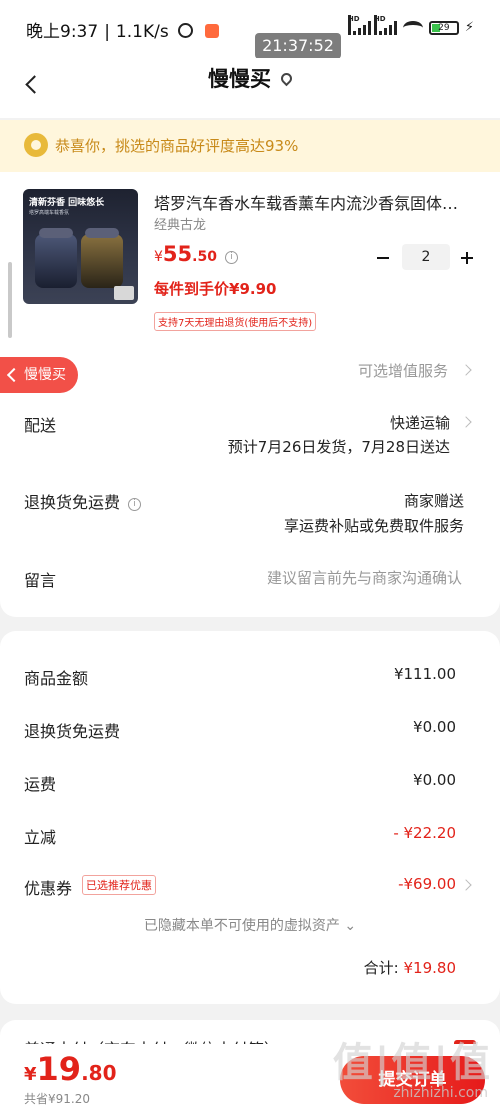 This screenshot has height=1111, width=500. What do you see at coordinates (383, 258) in the screenshot?
I see `quantity-minus-button` at bounding box center [383, 258].